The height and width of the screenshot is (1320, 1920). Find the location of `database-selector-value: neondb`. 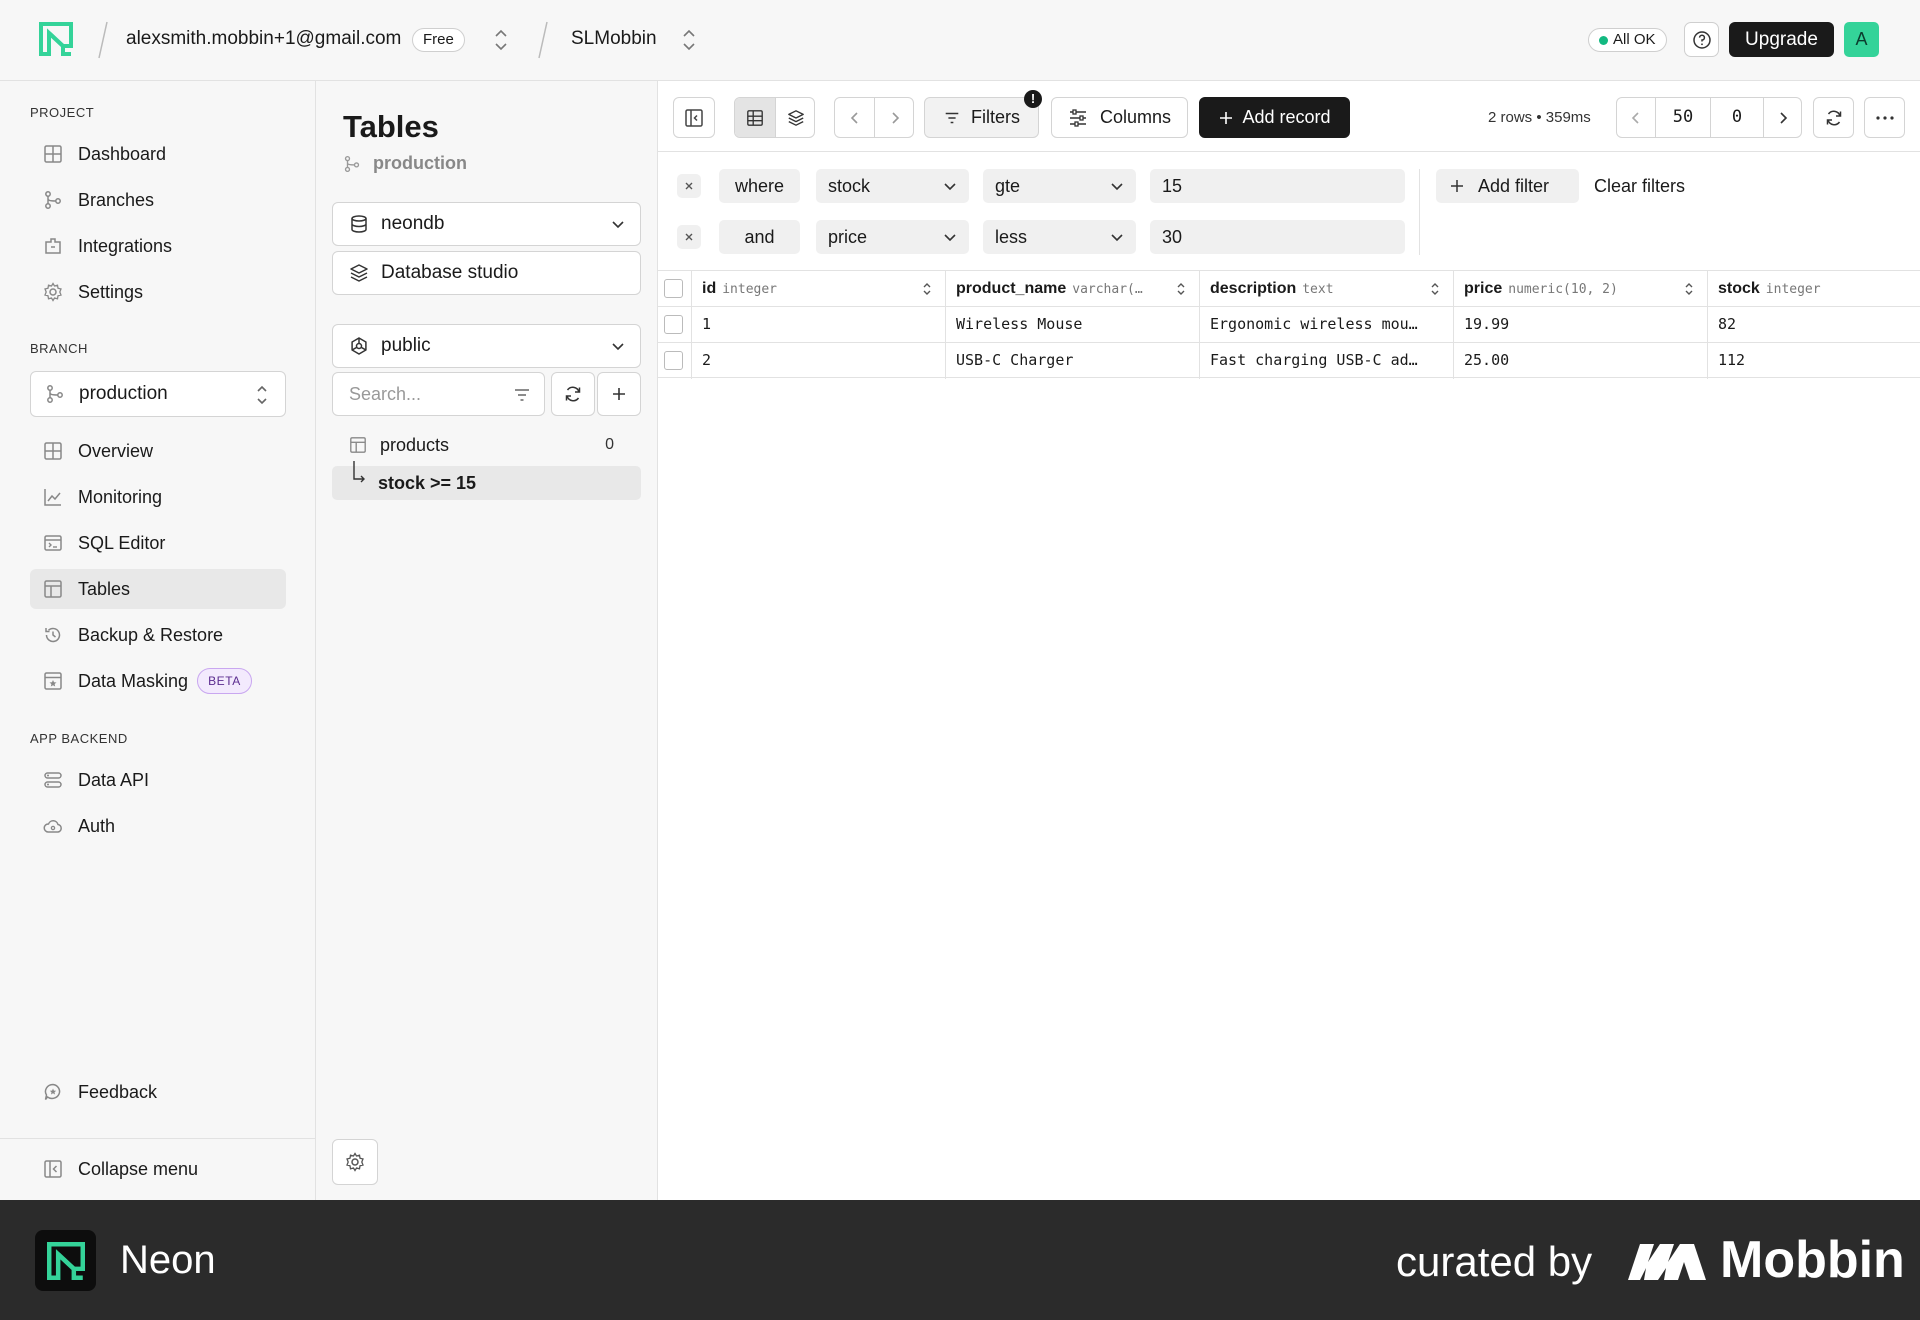

database-selector-value: neondb is located at coordinates (413, 223).